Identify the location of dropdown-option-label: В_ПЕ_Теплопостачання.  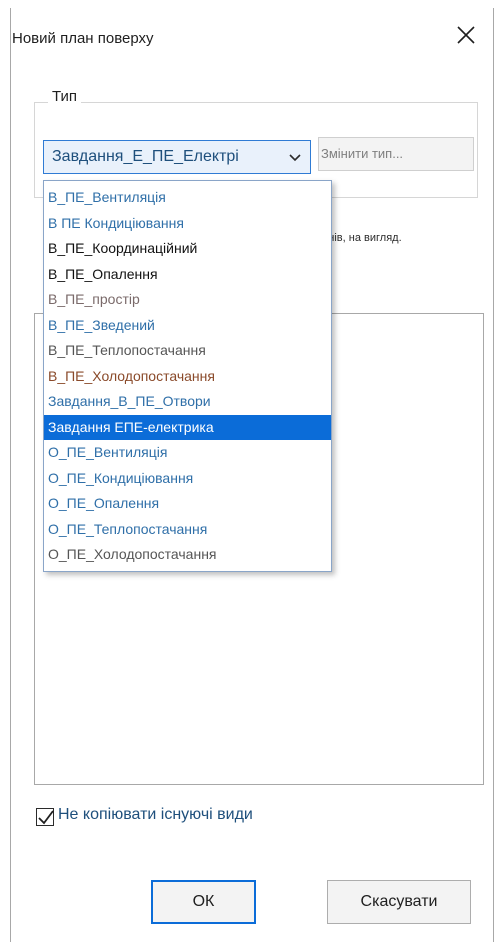
(127, 350).